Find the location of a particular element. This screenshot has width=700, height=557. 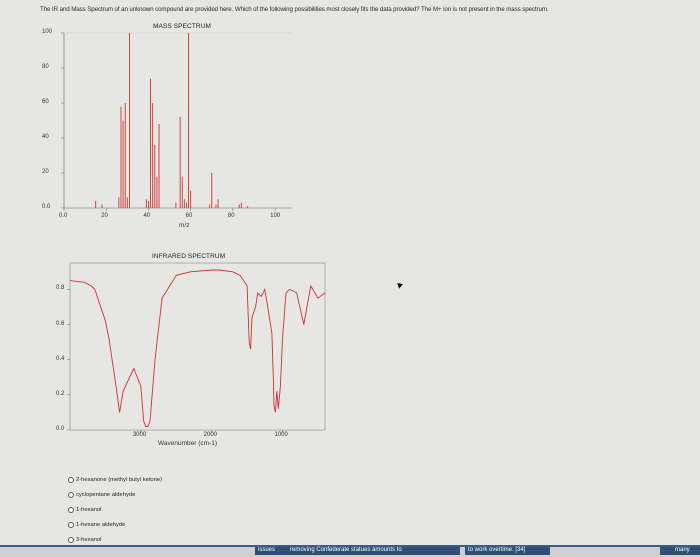

ir-series-line is located at coordinates (197, 348).